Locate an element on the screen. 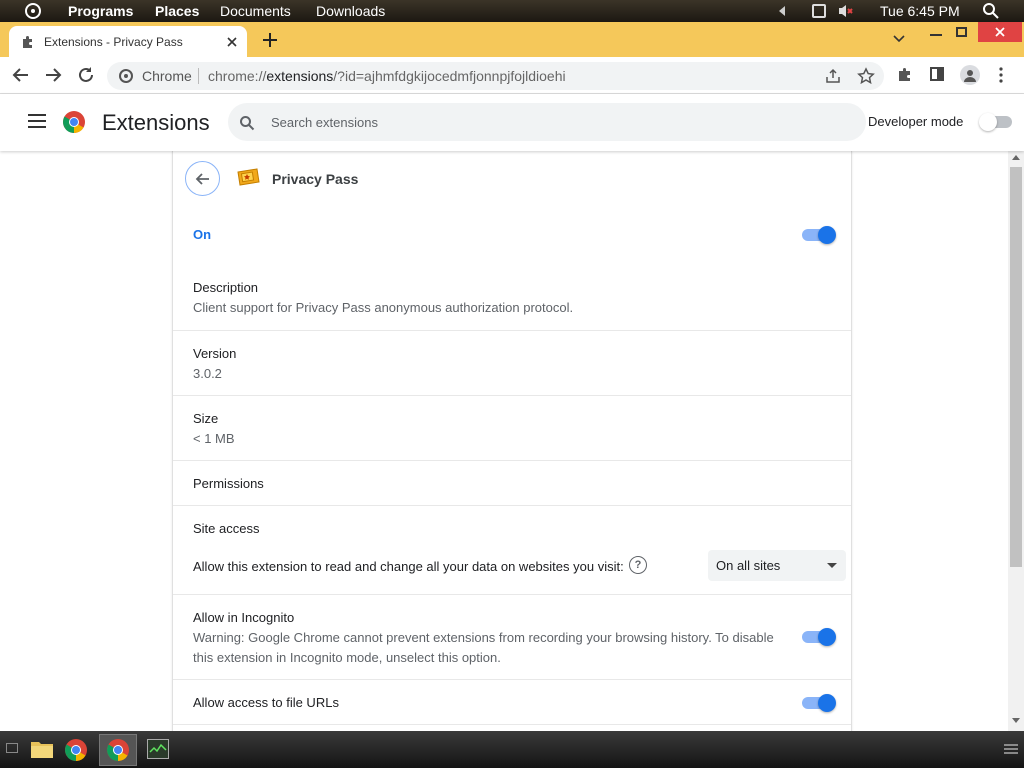 The image size is (1024, 768). show-desktop-icon is located at coordinates (12, 748).